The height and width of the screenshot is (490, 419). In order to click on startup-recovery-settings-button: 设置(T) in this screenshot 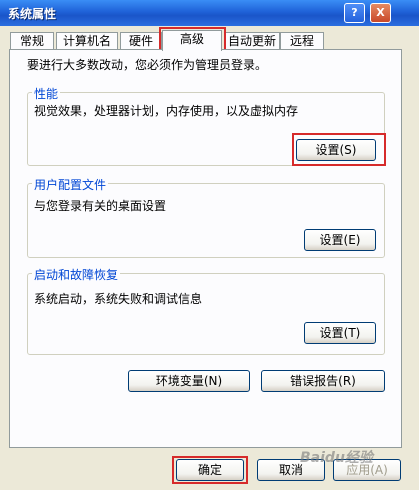, I will do `click(340, 333)`.